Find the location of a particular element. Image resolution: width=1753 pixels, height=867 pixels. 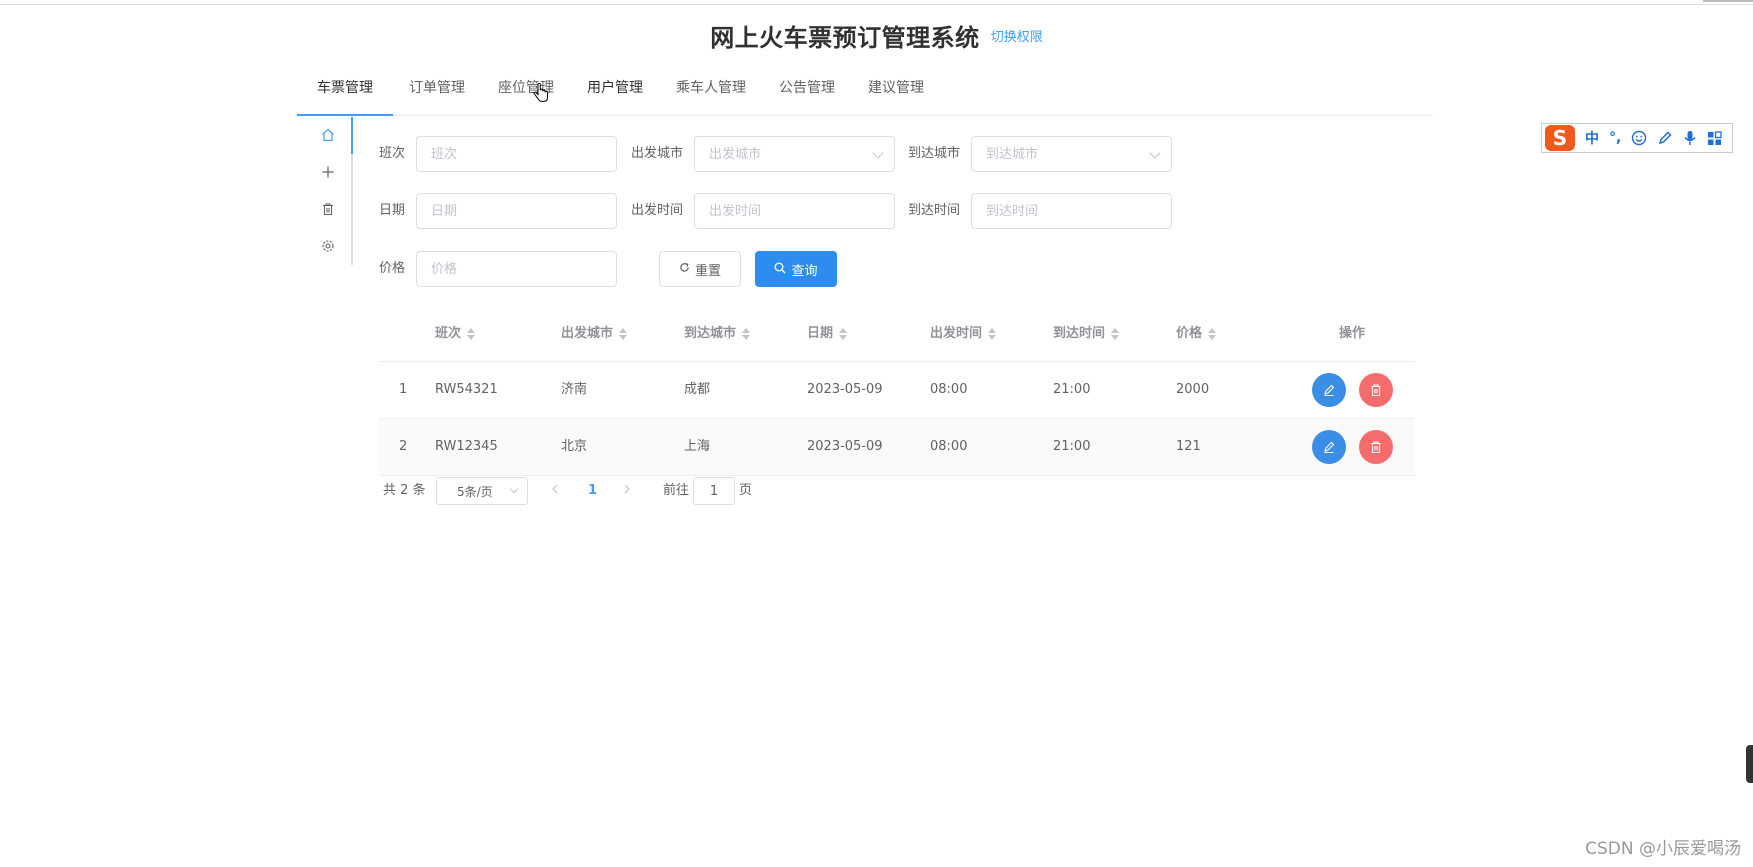

column-header-from: 出发城市 is located at coordinates (594, 334).